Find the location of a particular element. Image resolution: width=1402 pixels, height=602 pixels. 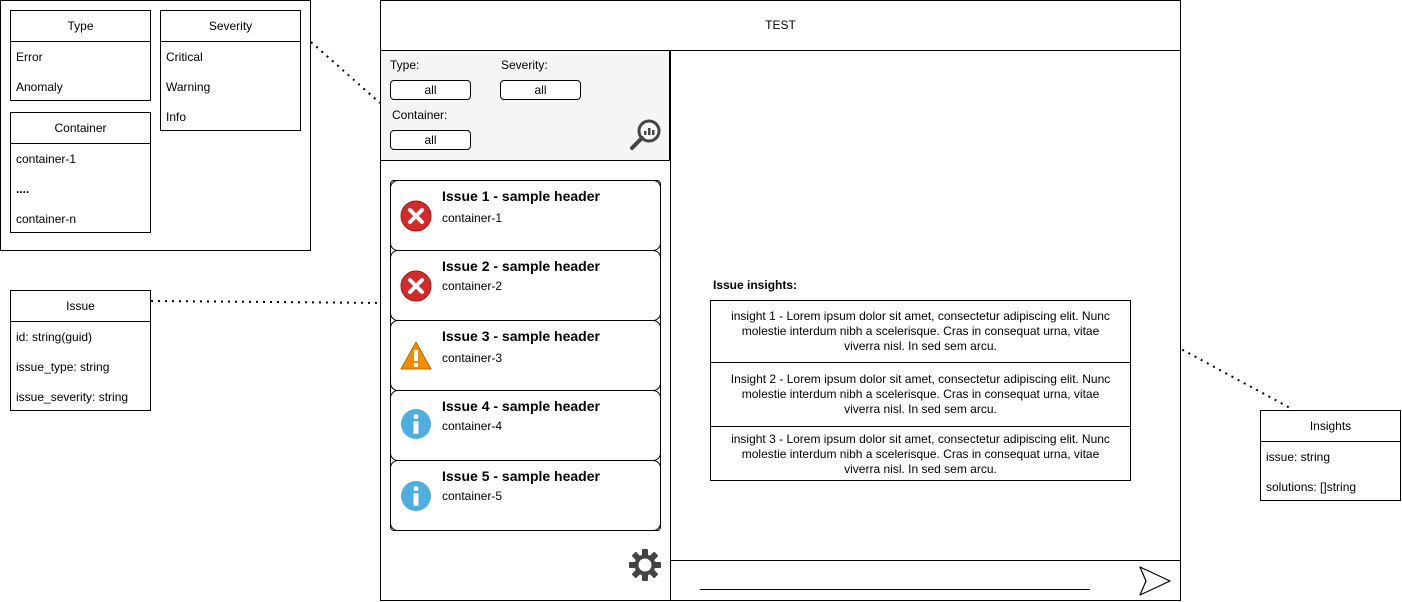

filter-panel: Type: all Severity: all Container: all is located at coordinates (525, 106).